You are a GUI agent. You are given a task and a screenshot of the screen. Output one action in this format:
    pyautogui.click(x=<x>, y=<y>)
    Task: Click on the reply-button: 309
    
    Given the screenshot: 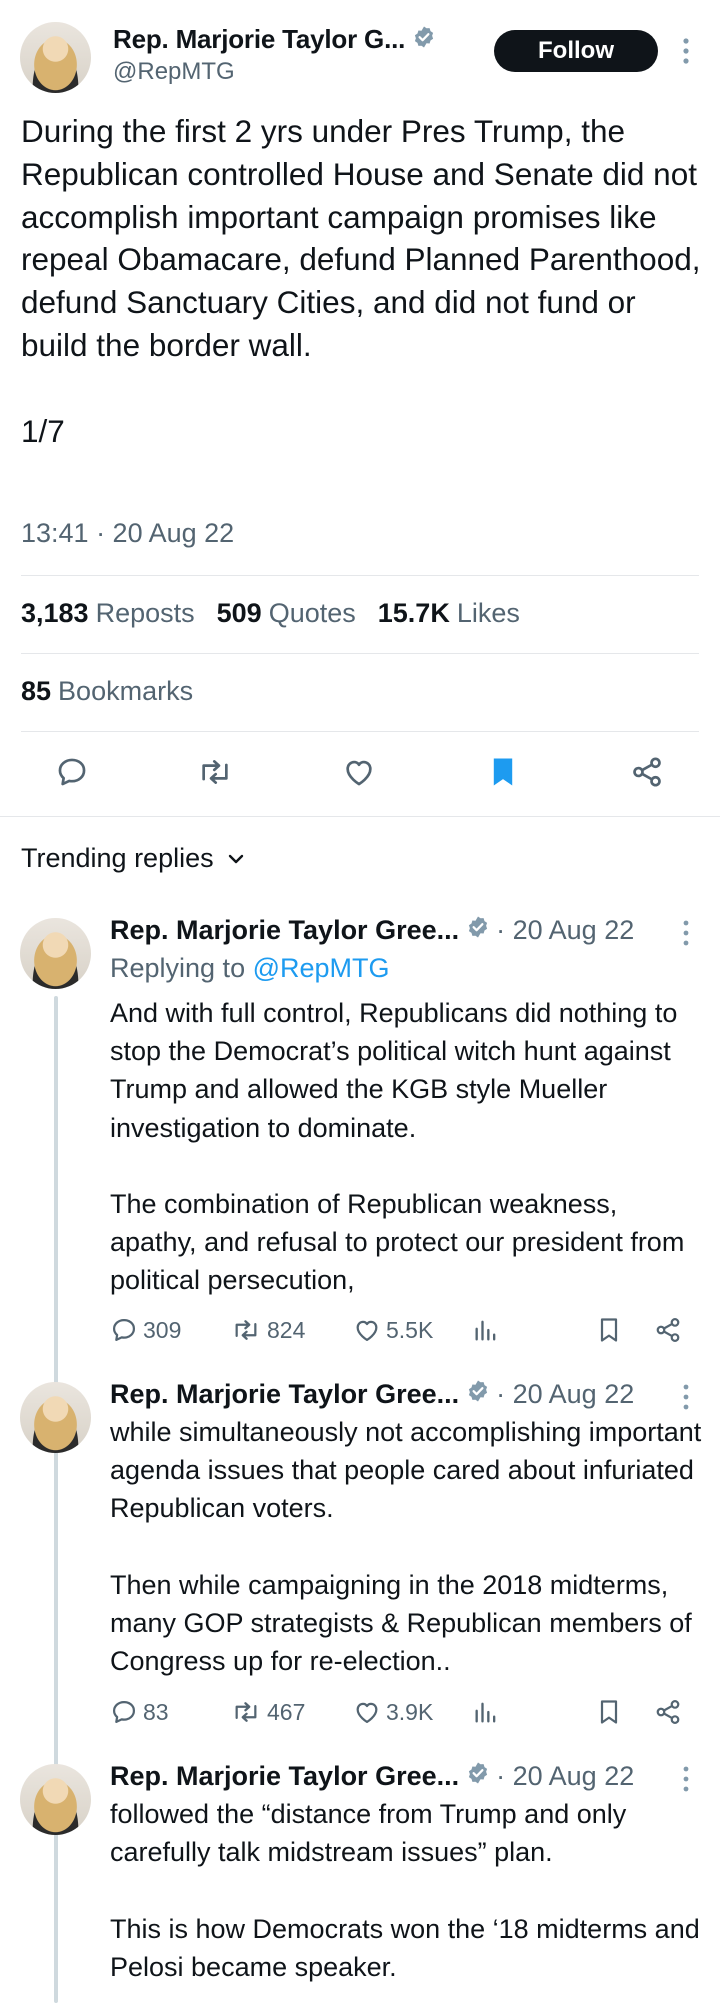 What is the action you would take?
    pyautogui.click(x=145, y=1330)
    